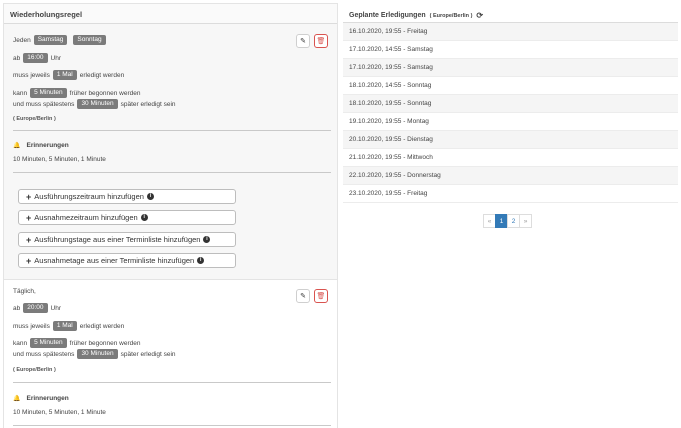 This screenshot has width=681, height=428. I want to click on list-item: 23.10.2020, 19:55 - Freitag, so click(510, 194).